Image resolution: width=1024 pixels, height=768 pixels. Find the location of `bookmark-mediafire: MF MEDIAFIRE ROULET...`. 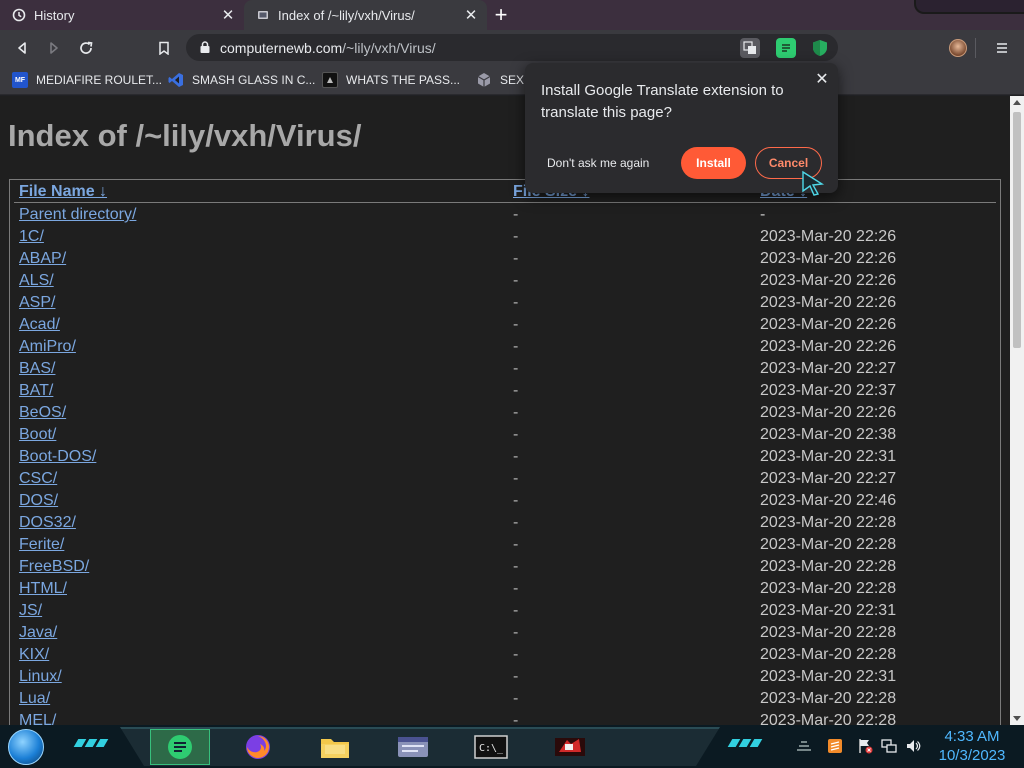

bookmark-mediafire: MF MEDIAFIRE ROULET... is located at coordinates (87, 80).